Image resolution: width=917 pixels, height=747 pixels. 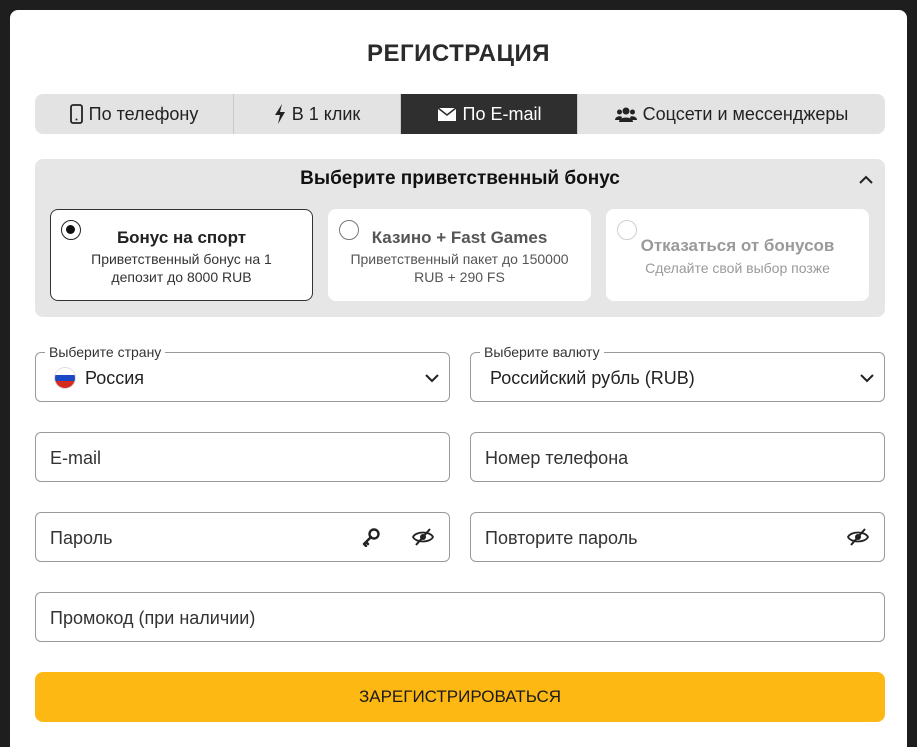 I want to click on phone-field: Номер телефона, so click(x=677, y=457).